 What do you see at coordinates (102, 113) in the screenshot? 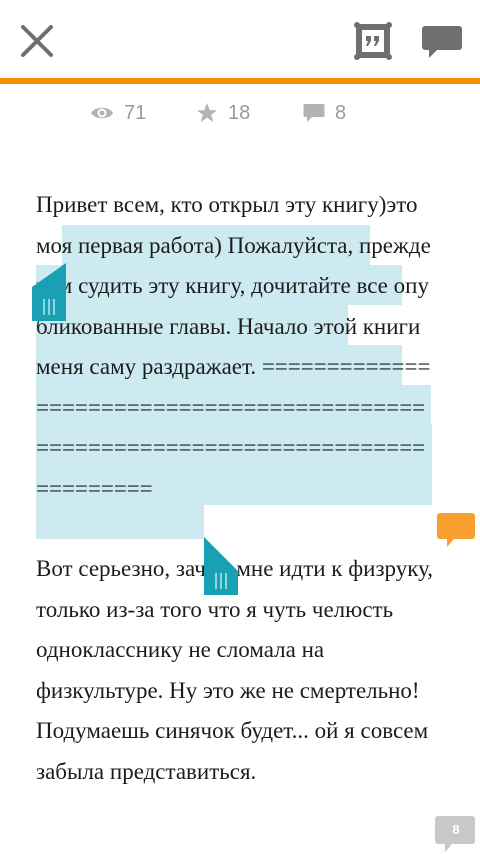
I see `eye-icon` at bounding box center [102, 113].